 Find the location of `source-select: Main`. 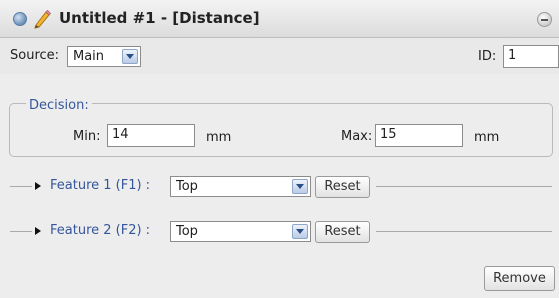

source-select: Main is located at coordinates (104, 56).